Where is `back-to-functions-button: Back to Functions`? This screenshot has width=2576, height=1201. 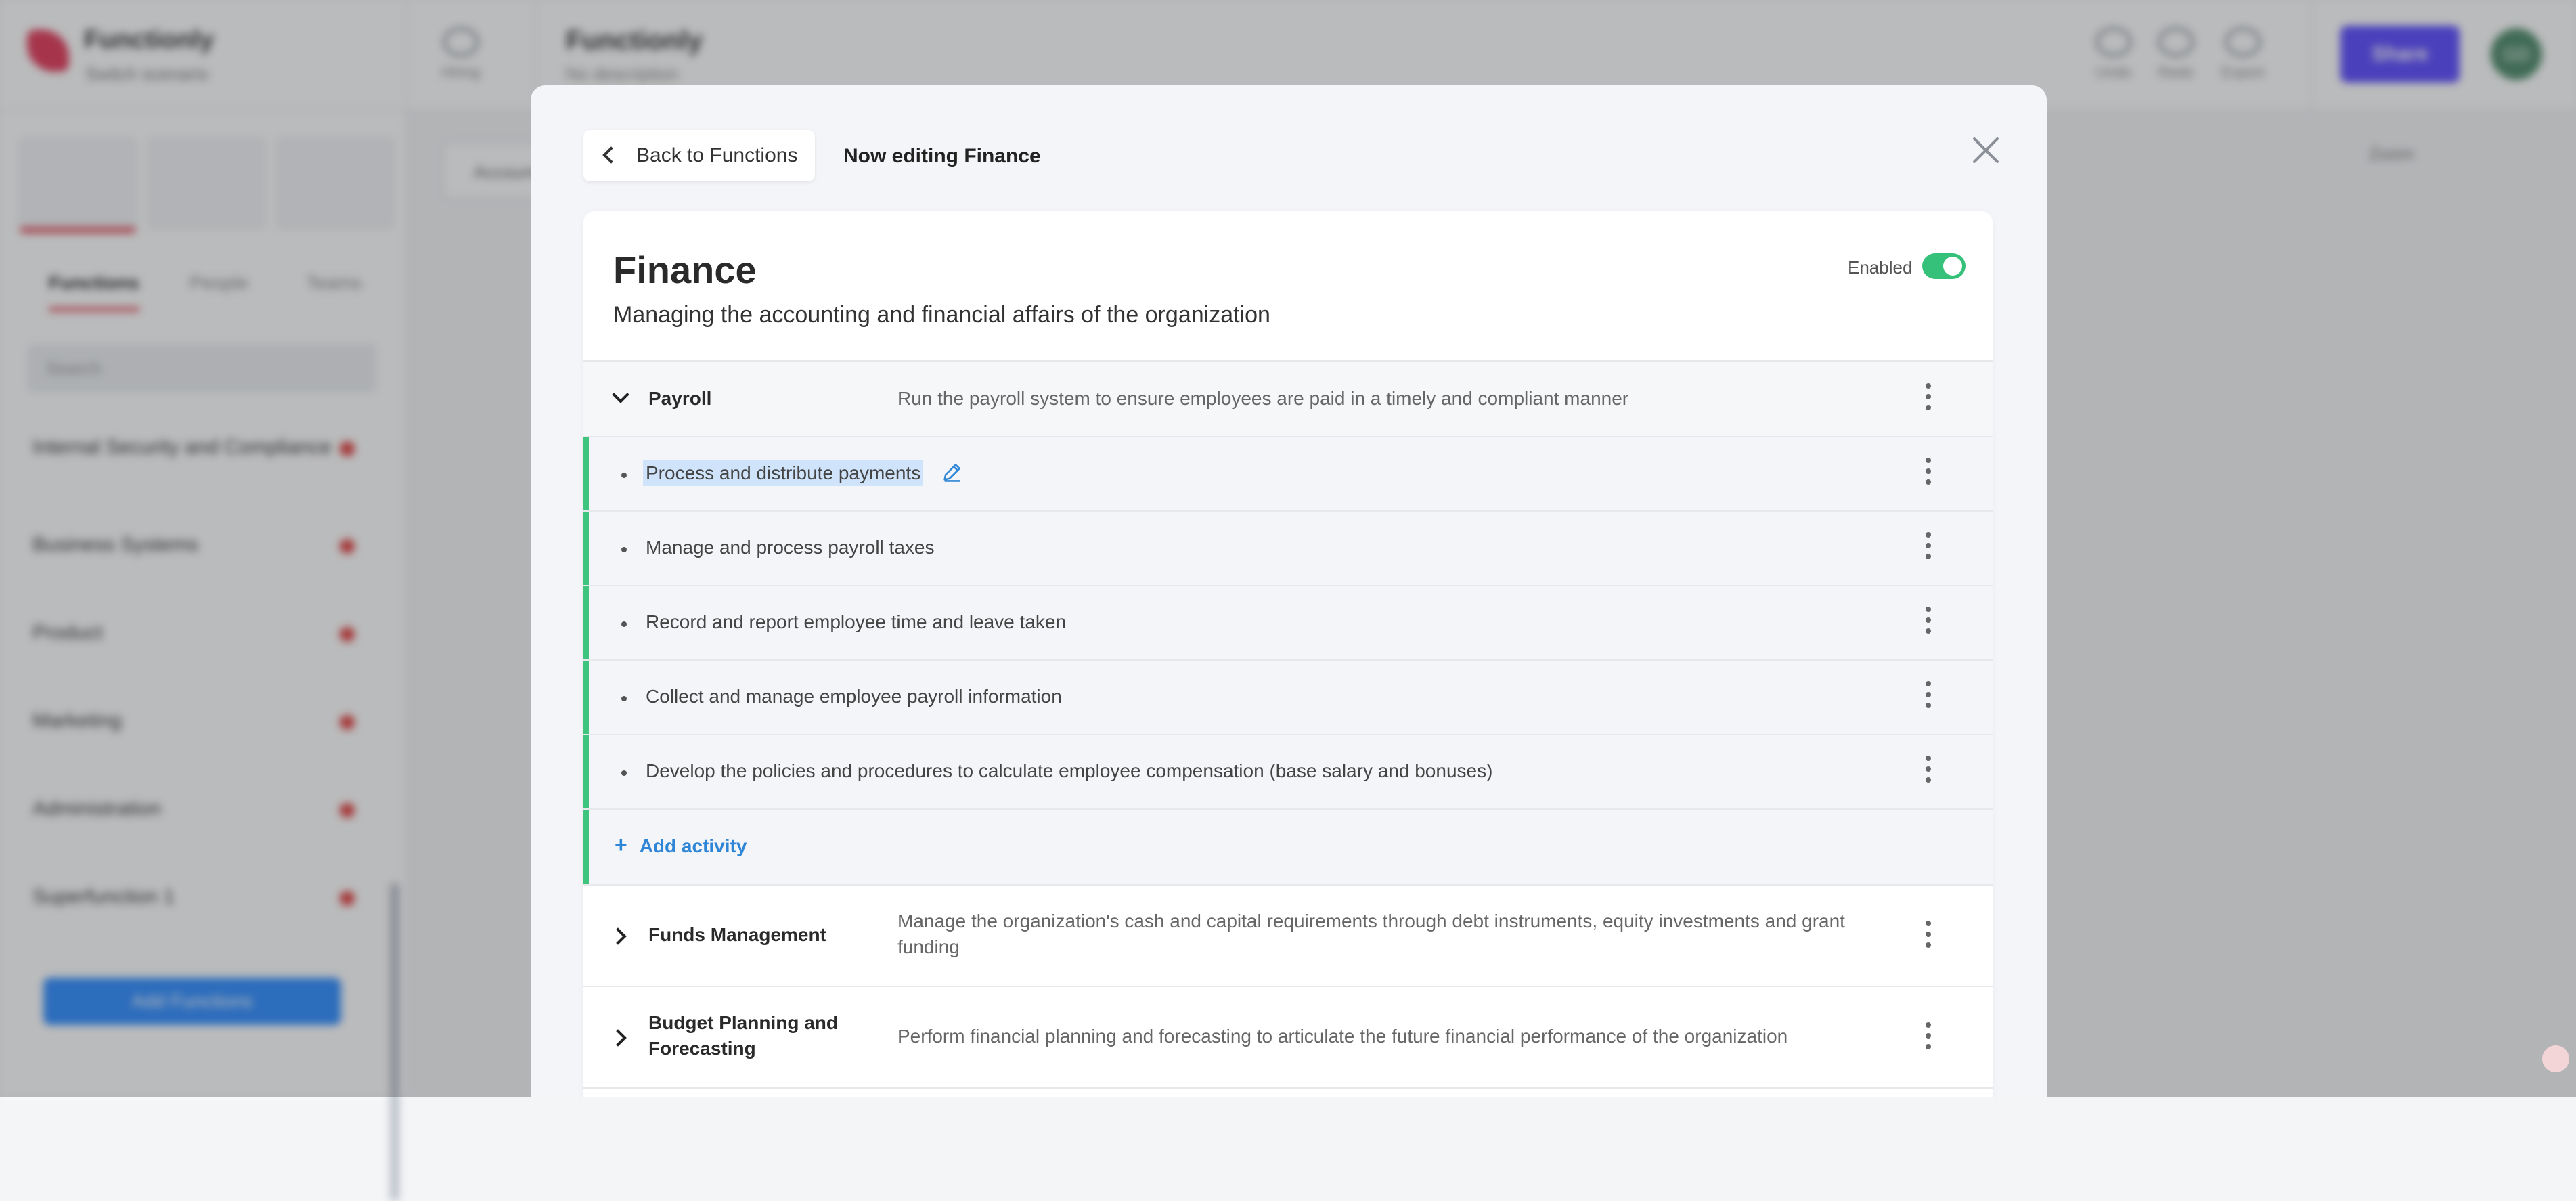 back-to-functions-button: Back to Functions is located at coordinates (699, 156).